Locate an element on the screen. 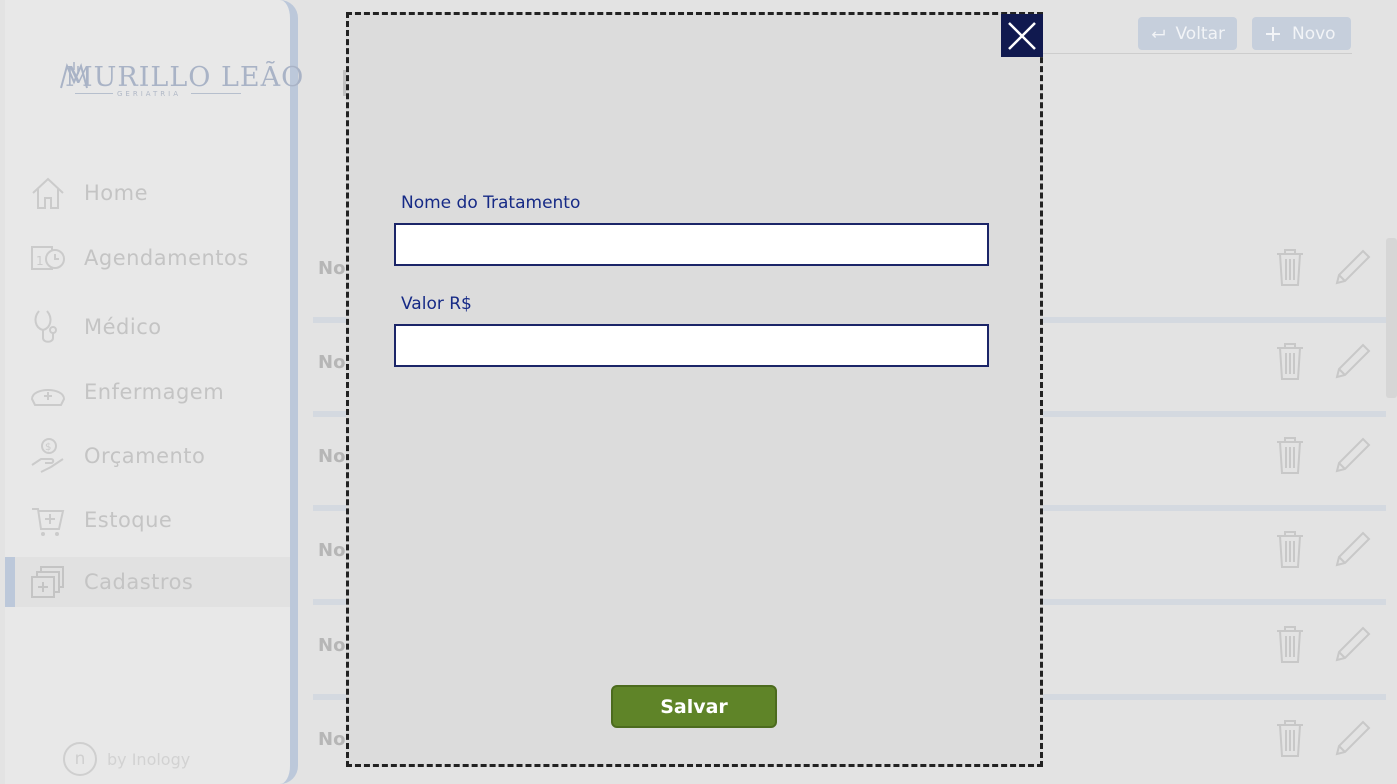 The image size is (1397, 784). back-button: Voltar is located at coordinates (1187, 33).